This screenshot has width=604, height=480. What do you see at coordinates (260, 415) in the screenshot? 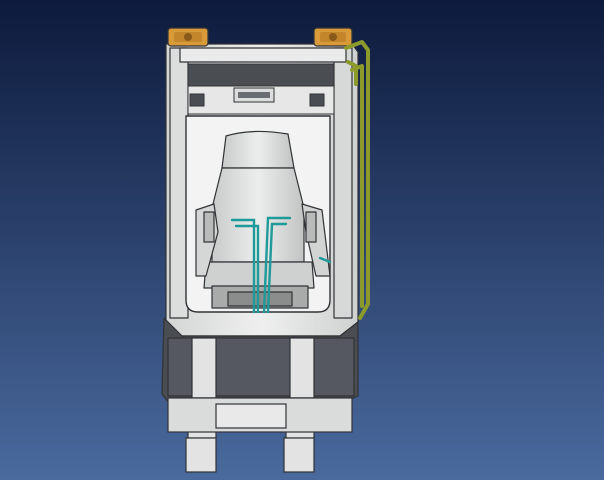
I see `cross-beam` at bounding box center [260, 415].